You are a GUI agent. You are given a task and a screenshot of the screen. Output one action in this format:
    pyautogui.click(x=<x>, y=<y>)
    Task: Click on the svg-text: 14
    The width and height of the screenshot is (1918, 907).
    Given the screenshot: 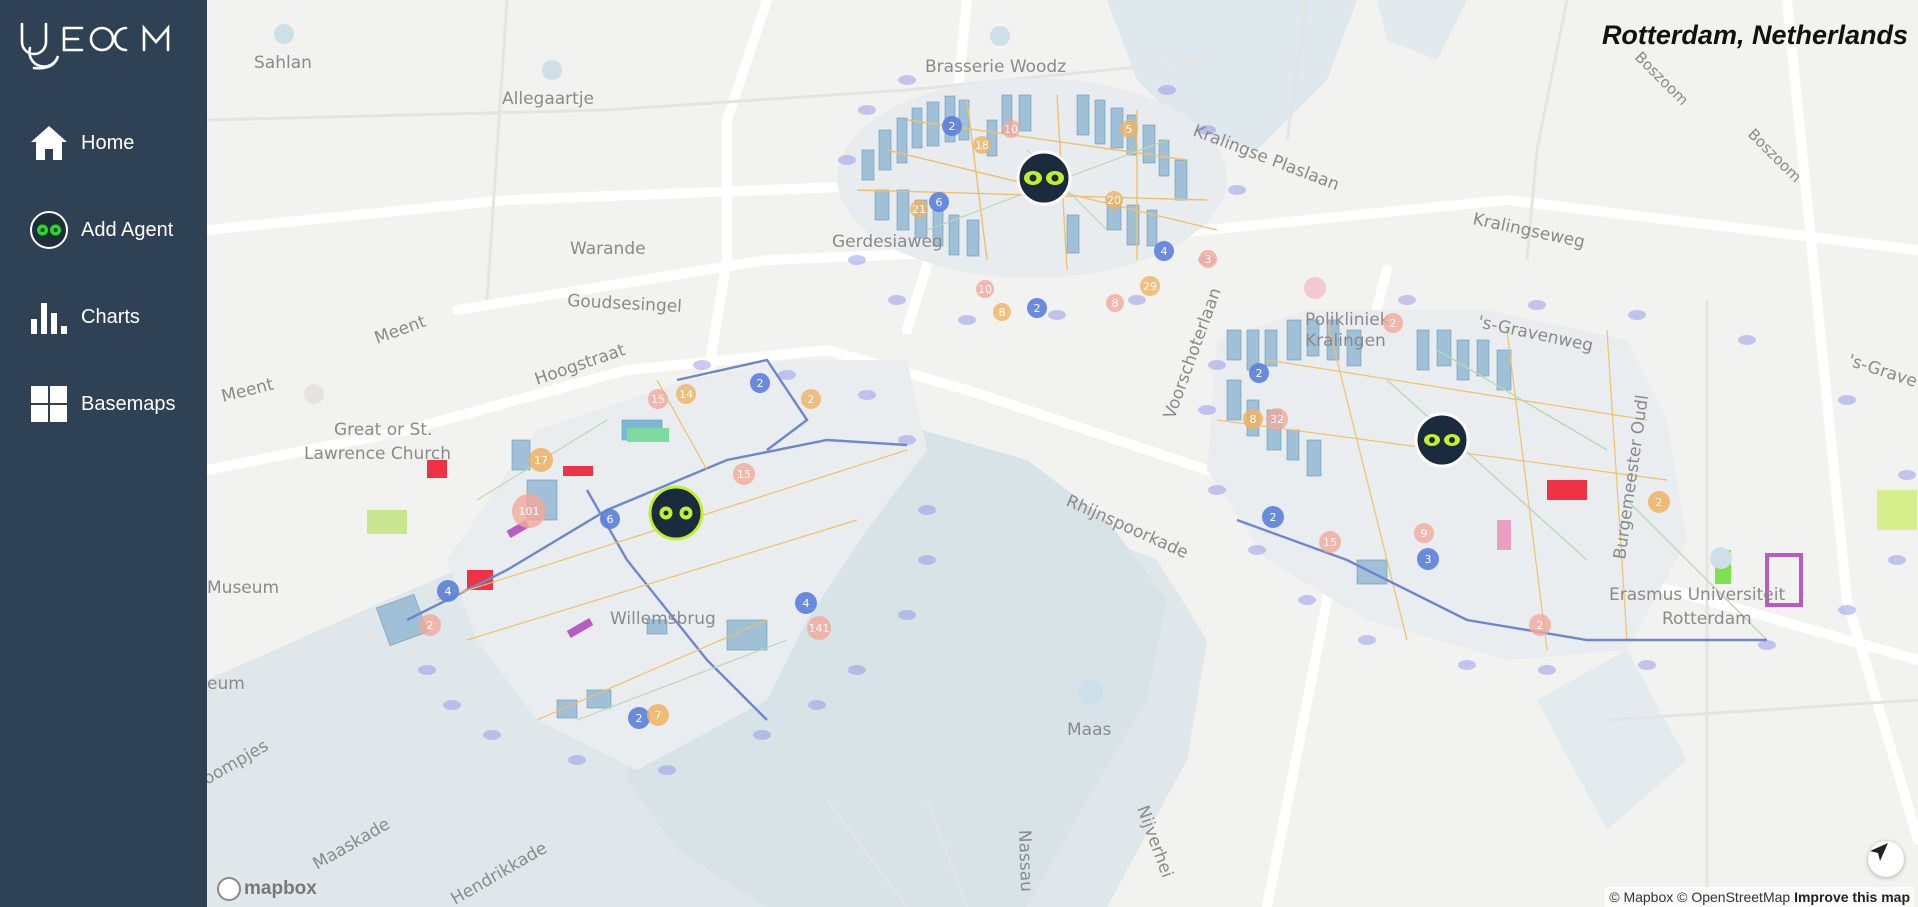 What is the action you would take?
    pyautogui.click(x=686, y=394)
    